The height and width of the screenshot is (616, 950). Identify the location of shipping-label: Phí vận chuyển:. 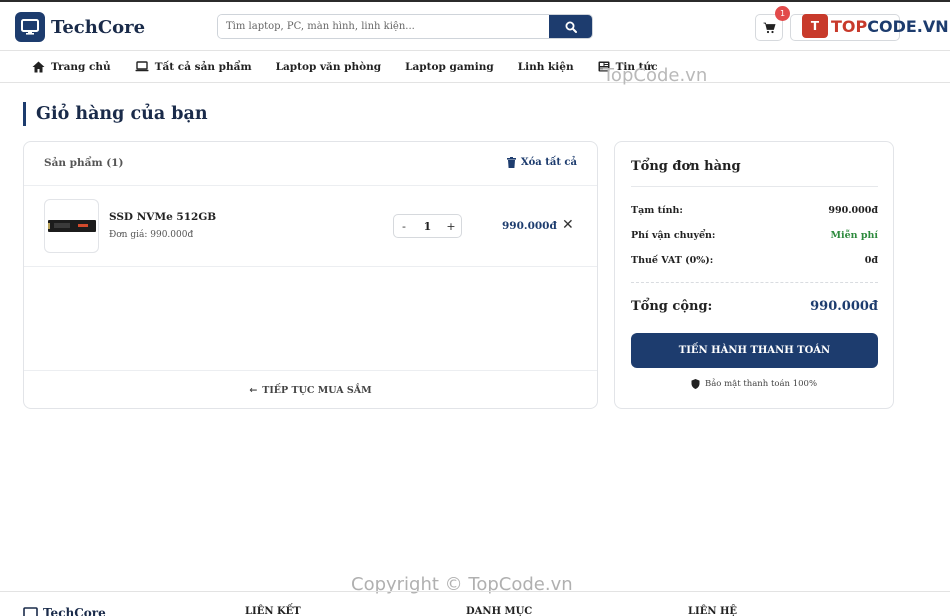
(673, 235).